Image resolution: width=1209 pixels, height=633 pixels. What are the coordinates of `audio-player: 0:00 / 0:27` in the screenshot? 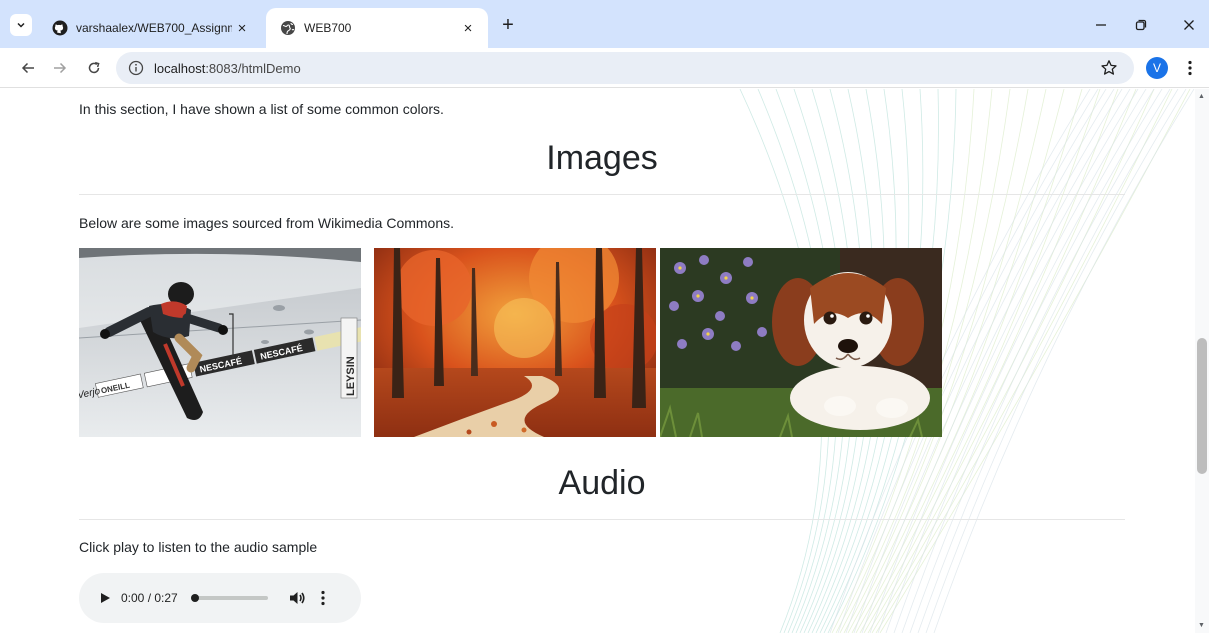 It's located at (220, 598).